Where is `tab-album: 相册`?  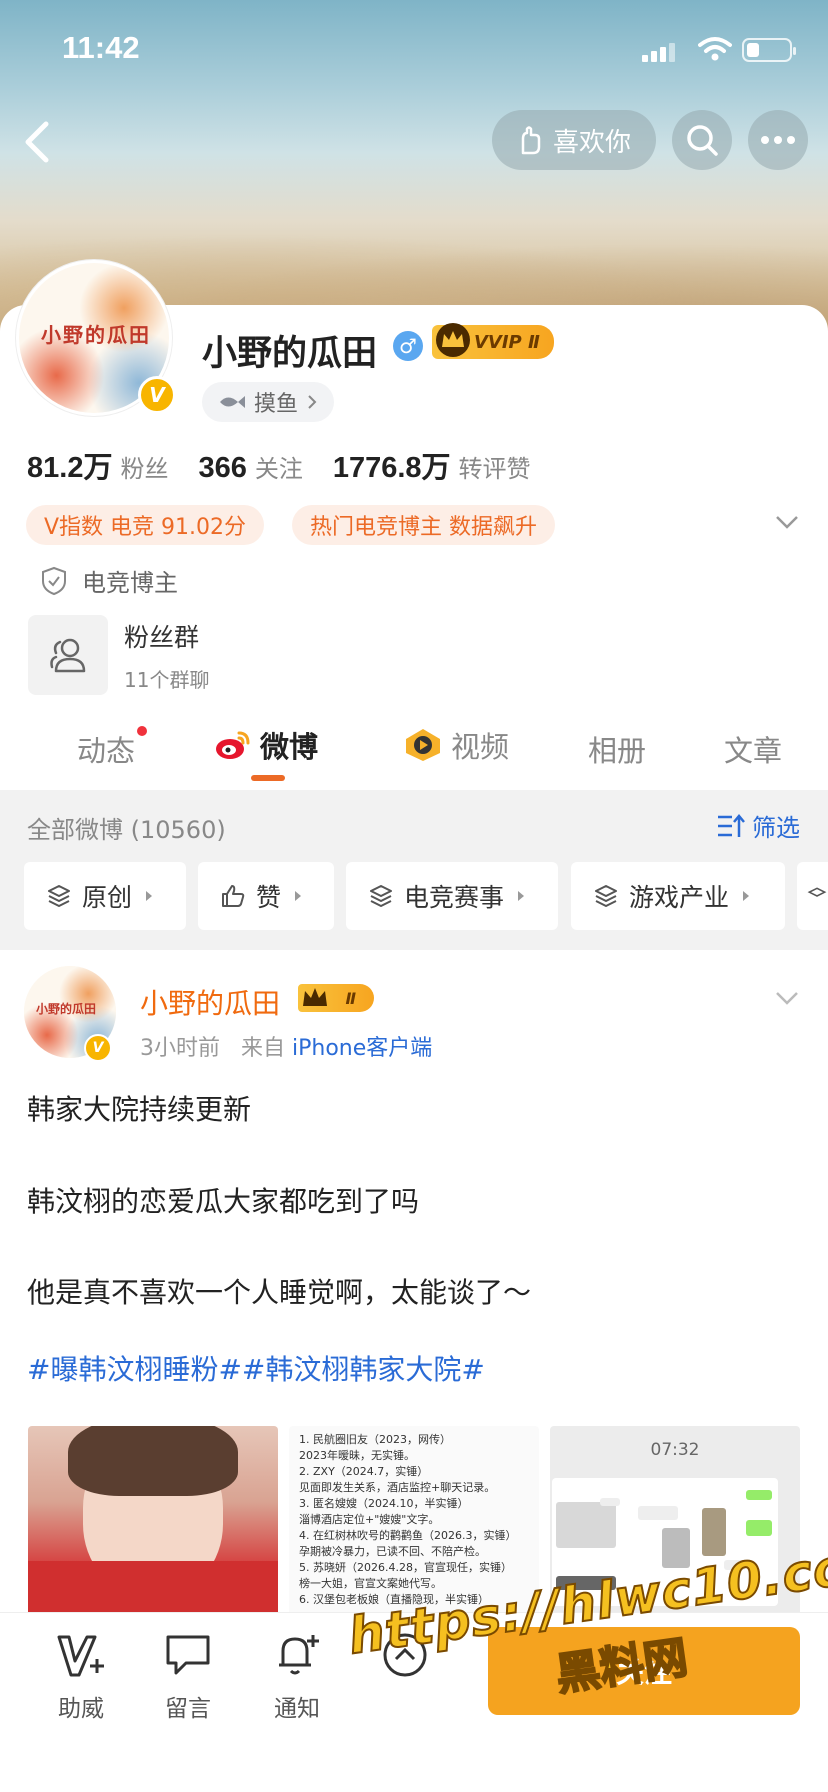 tab-album: 相册 is located at coordinates (617, 749).